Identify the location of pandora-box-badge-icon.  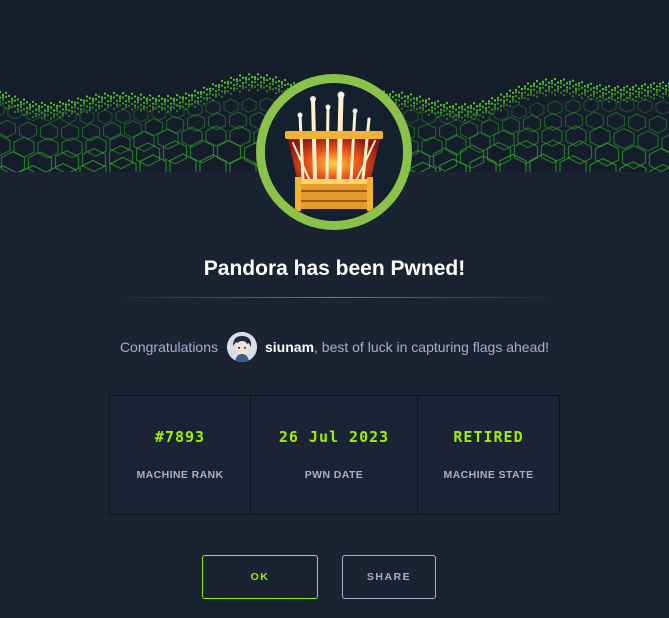
(334, 152).